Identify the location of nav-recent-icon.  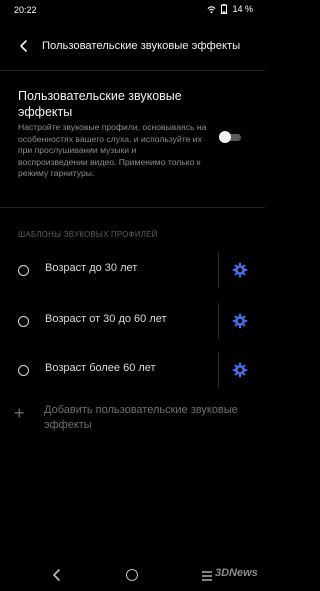
(207, 576).